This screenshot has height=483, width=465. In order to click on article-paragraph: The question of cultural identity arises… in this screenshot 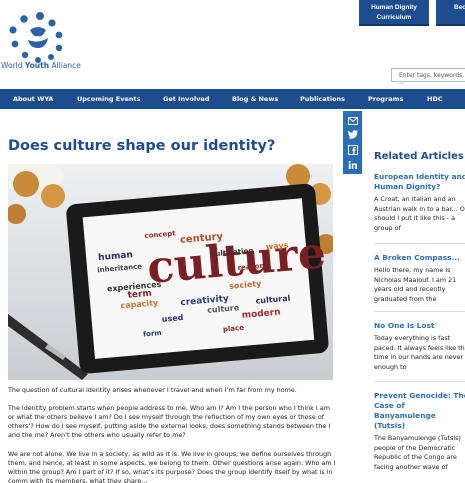, I will do `click(152, 390)`.